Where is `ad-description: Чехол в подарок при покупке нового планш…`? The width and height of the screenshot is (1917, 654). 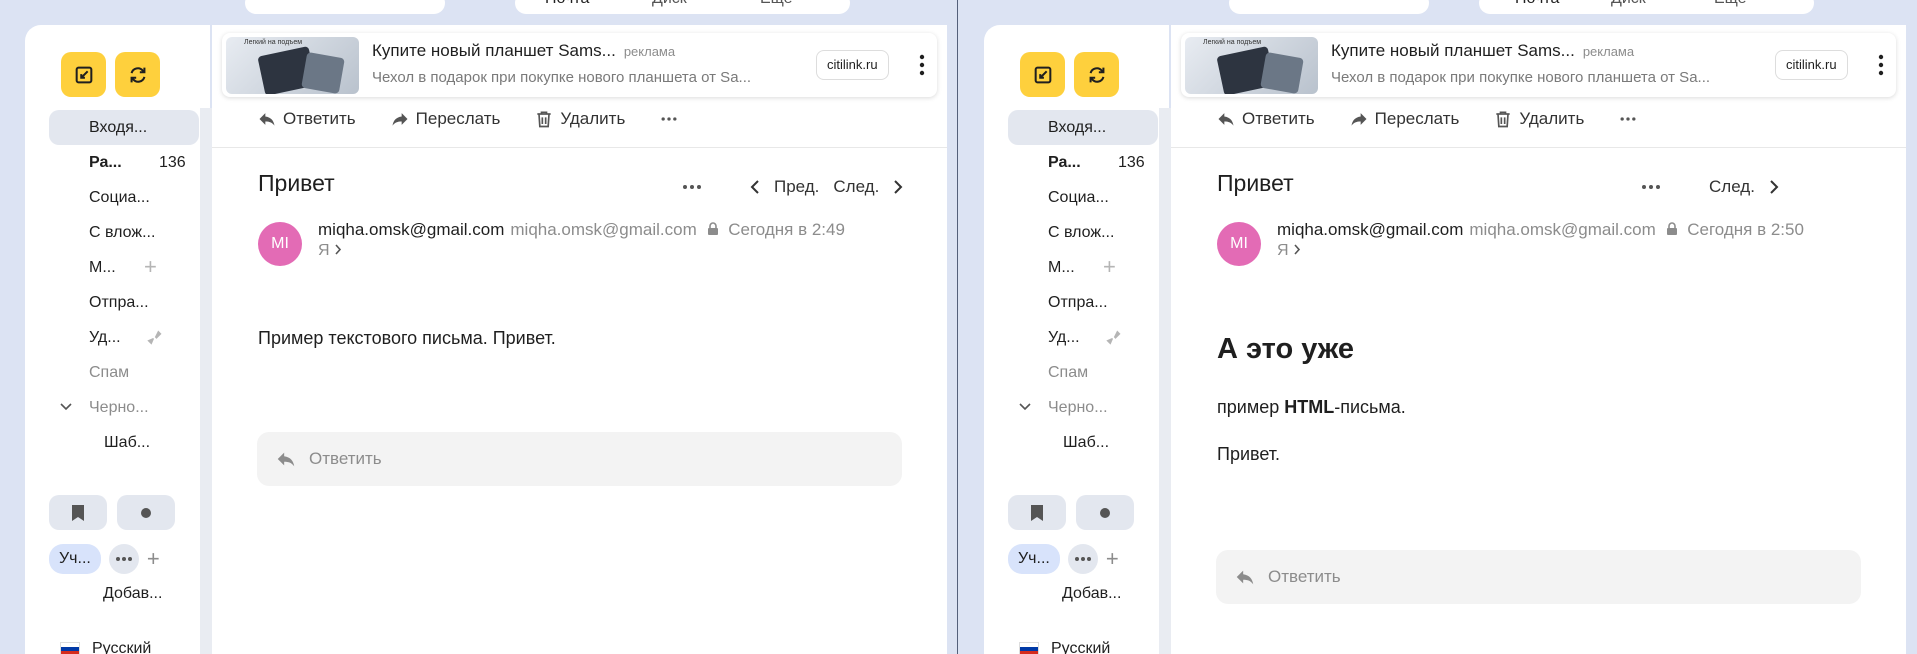 ad-description: Чехол в подарок при покупке нового планш… is located at coordinates (1521, 77).